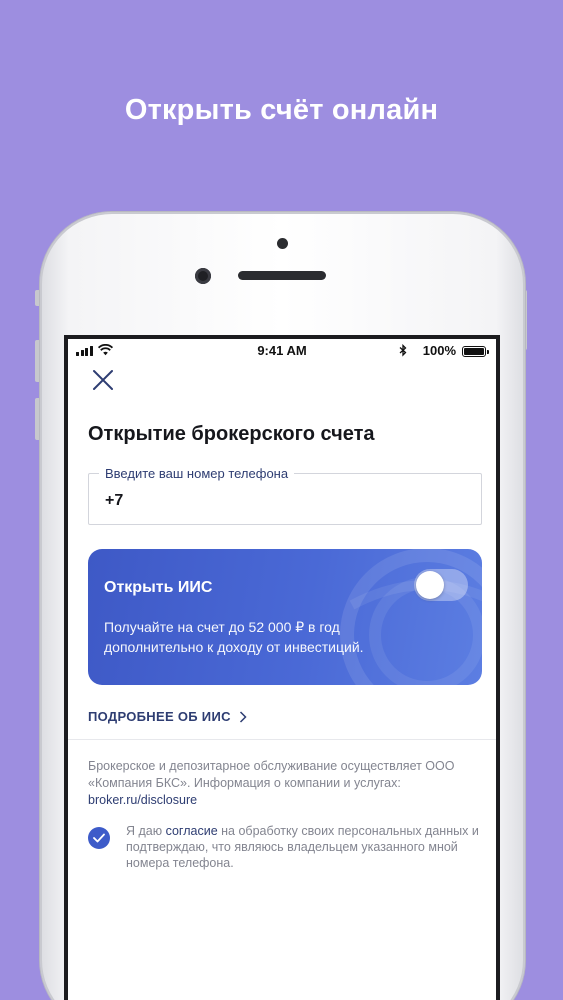 The width and height of the screenshot is (563, 1000). I want to click on phone-field-label: Введите ваш номер телефона, so click(197, 473).